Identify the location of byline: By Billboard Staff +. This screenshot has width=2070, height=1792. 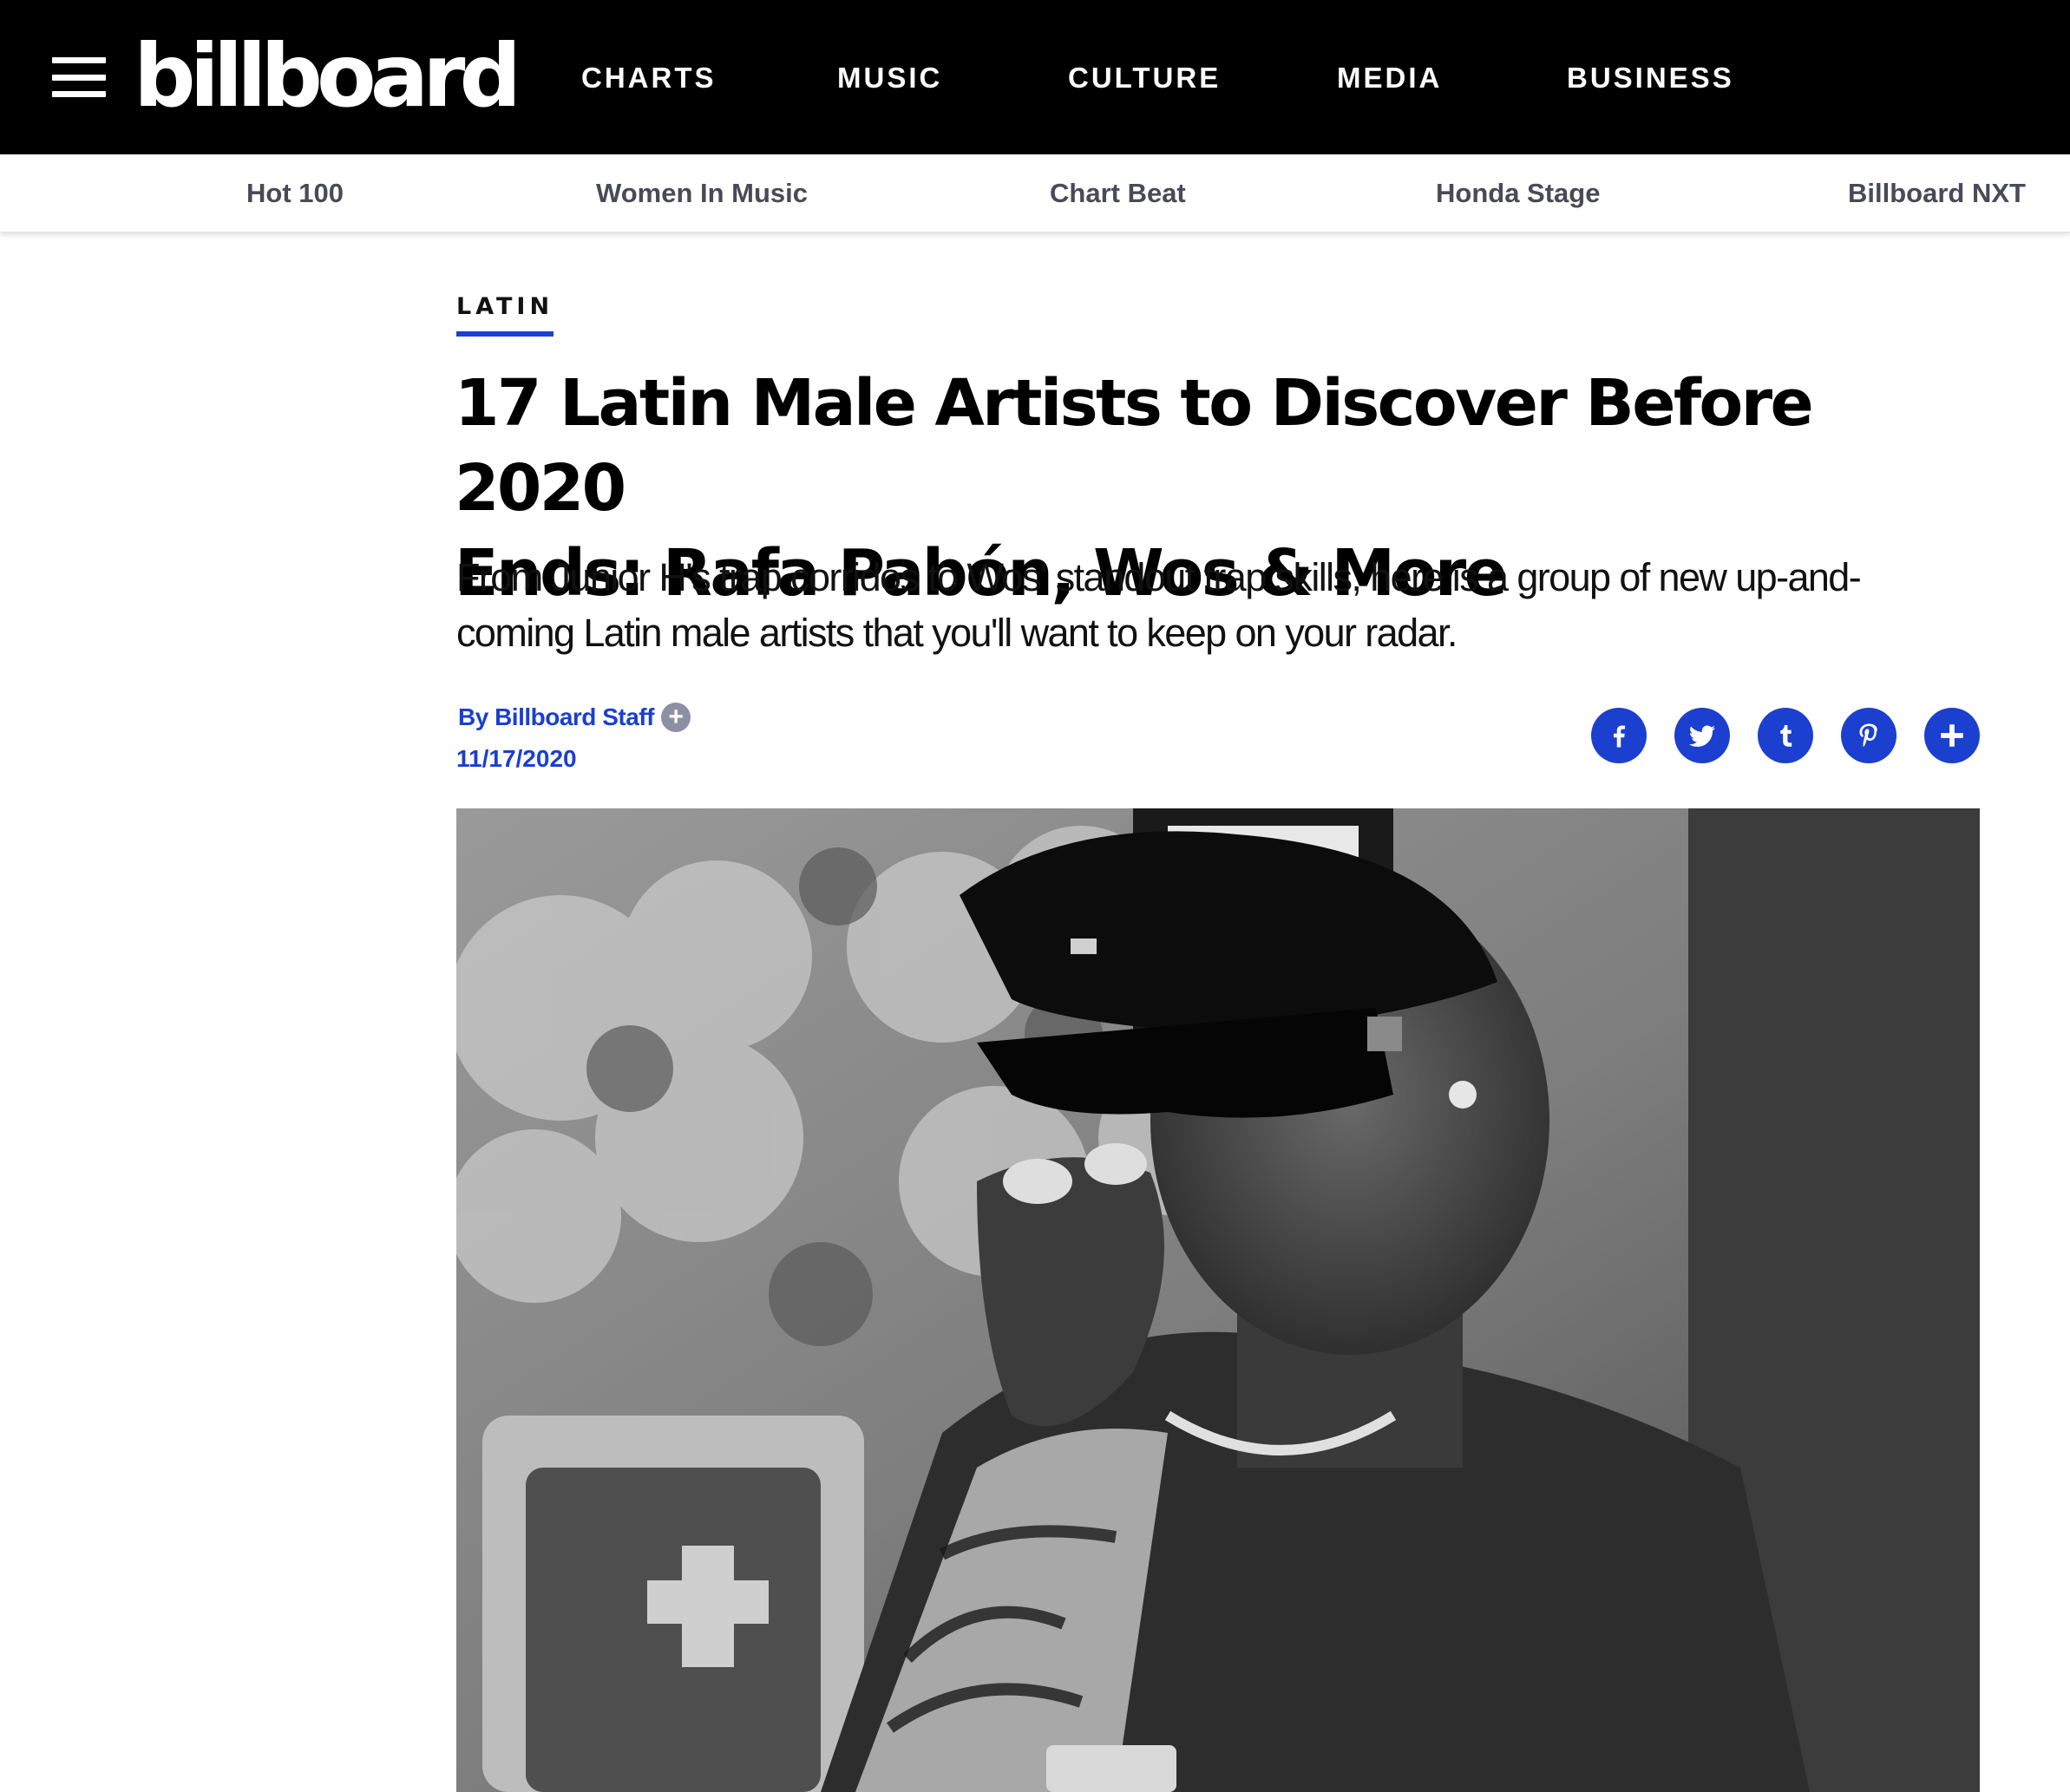
(575, 718).